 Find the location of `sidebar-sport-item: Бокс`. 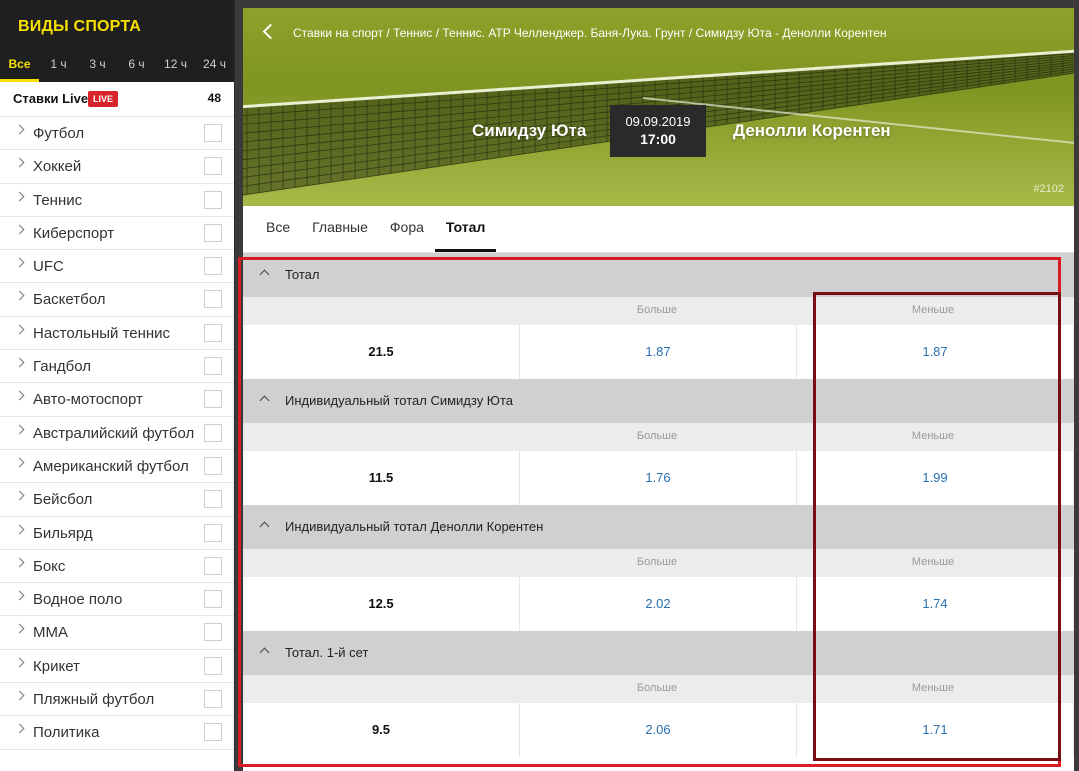

sidebar-sport-item: Бокс is located at coordinates (117, 567).